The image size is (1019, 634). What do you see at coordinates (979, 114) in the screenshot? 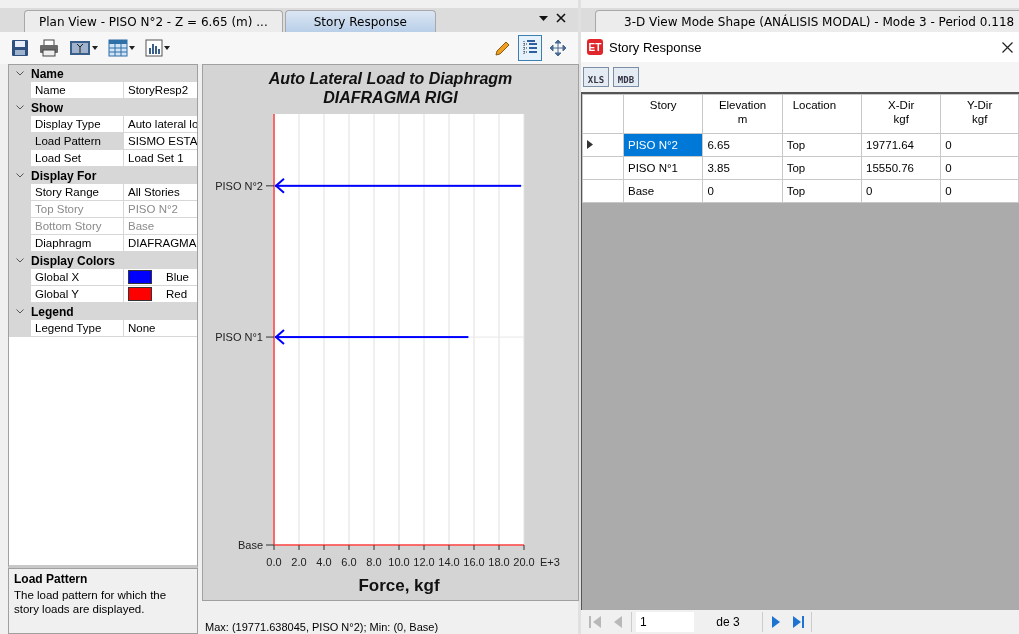
I see `column-header: Y-Dir kgf` at bounding box center [979, 114].